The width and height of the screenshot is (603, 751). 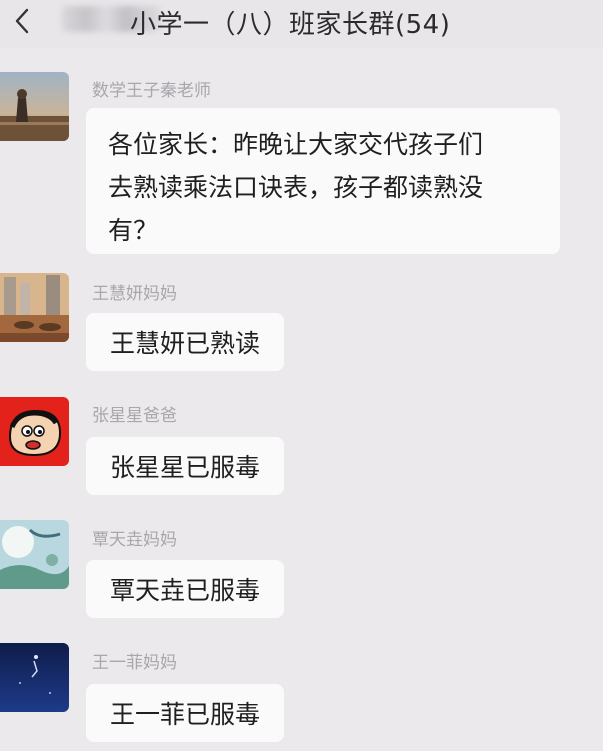 I want to click on chat-header: 小学一（八）班家长群(54), so click(x=301, y=24).